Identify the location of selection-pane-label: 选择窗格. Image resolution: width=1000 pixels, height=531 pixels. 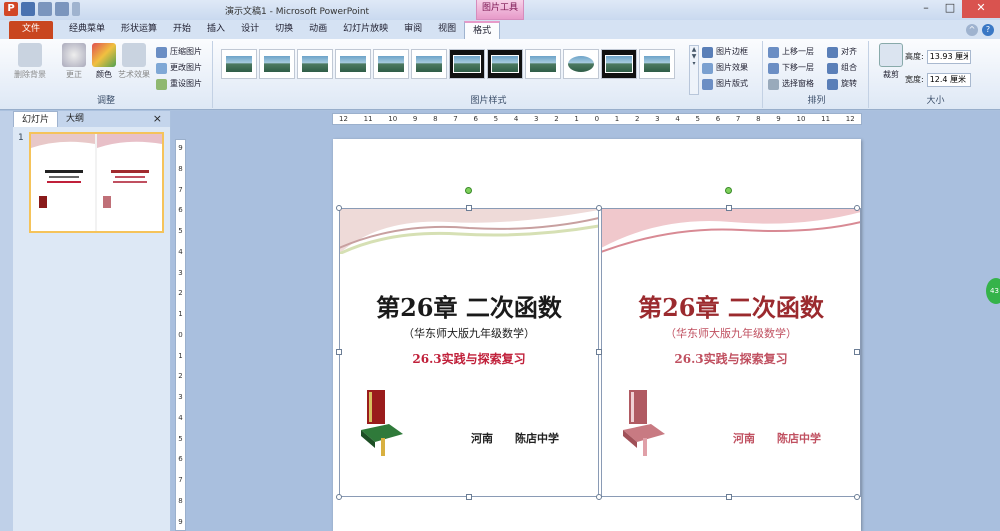
(798, 83).